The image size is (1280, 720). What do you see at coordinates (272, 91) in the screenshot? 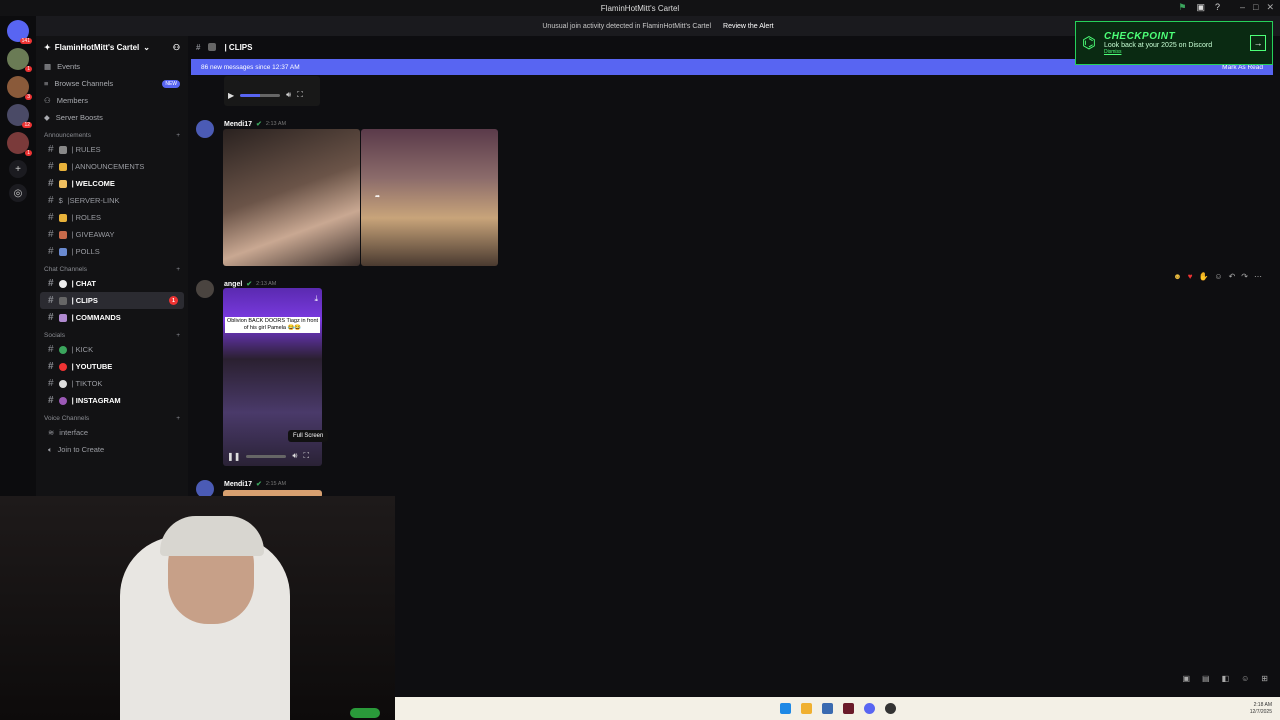
I see `video-embed-partial: ▶ 🔊︎ ⛶` at bounding box center [272, 91].